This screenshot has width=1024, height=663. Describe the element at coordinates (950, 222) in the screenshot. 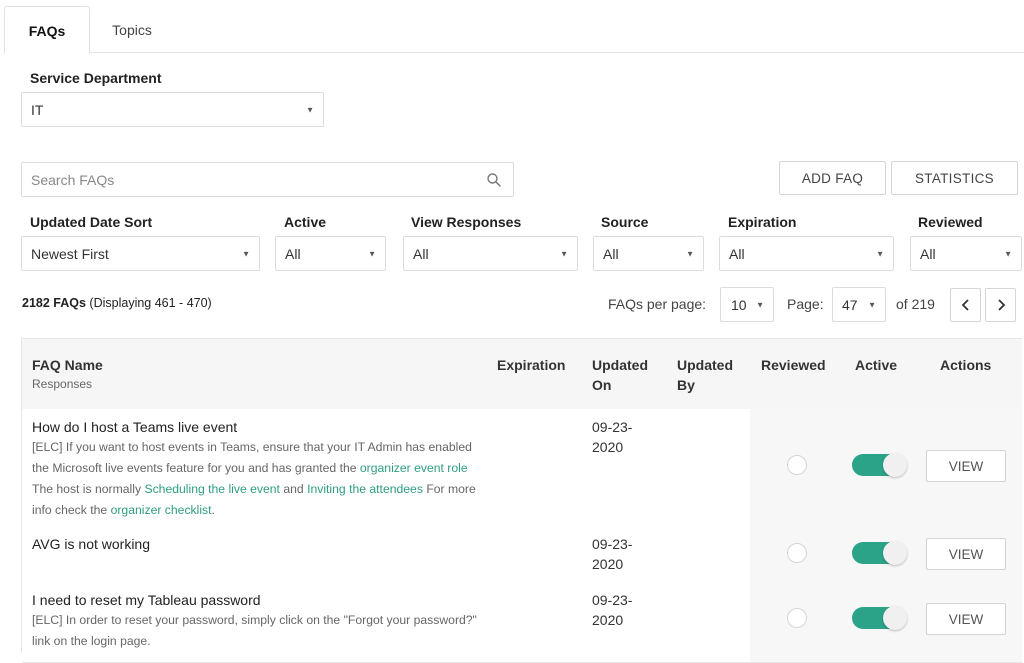

I see `filter-label-reviewed: Reviewed` at that location.